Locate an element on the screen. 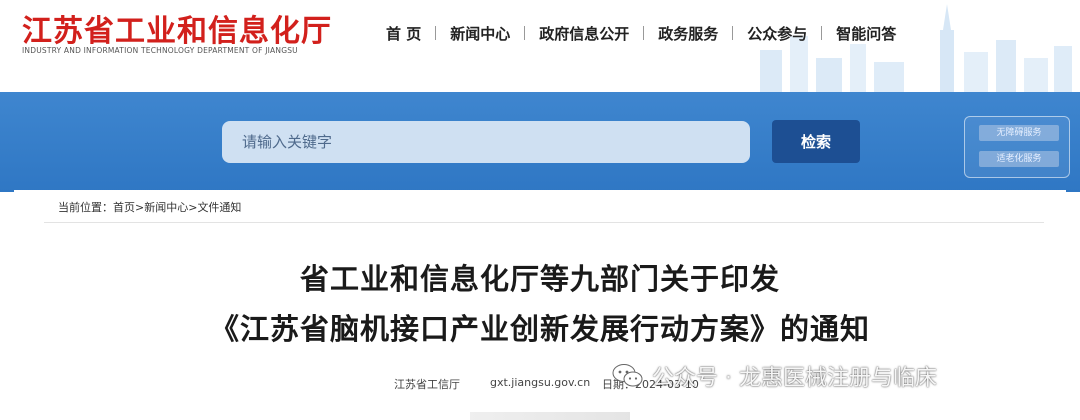 Image resolution: width=1080 pixels, height=420 pixels. search-input is located at coordinates (486, 142).